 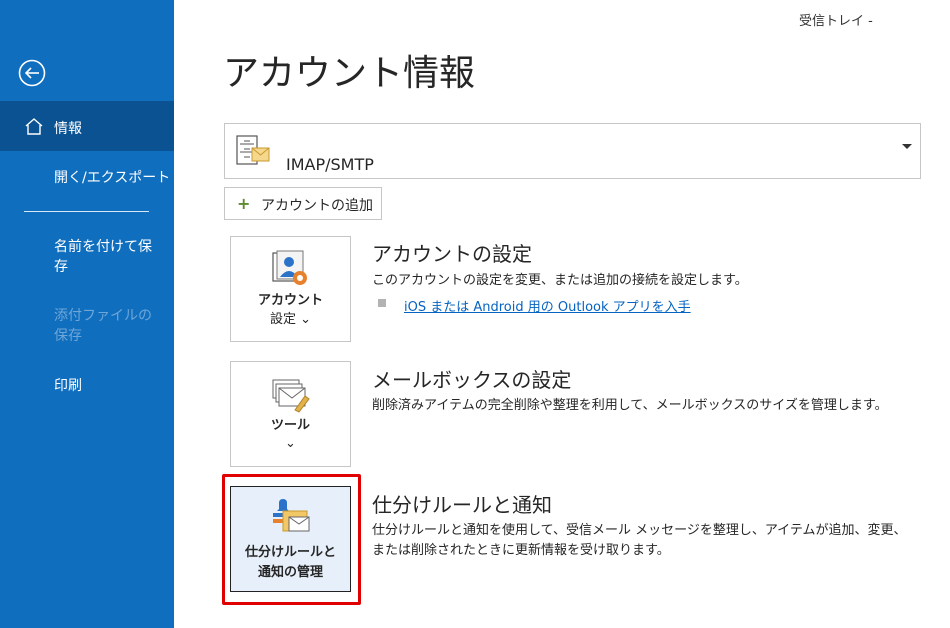 I want to click on plus-icon: +, so click(x=244, y=203).